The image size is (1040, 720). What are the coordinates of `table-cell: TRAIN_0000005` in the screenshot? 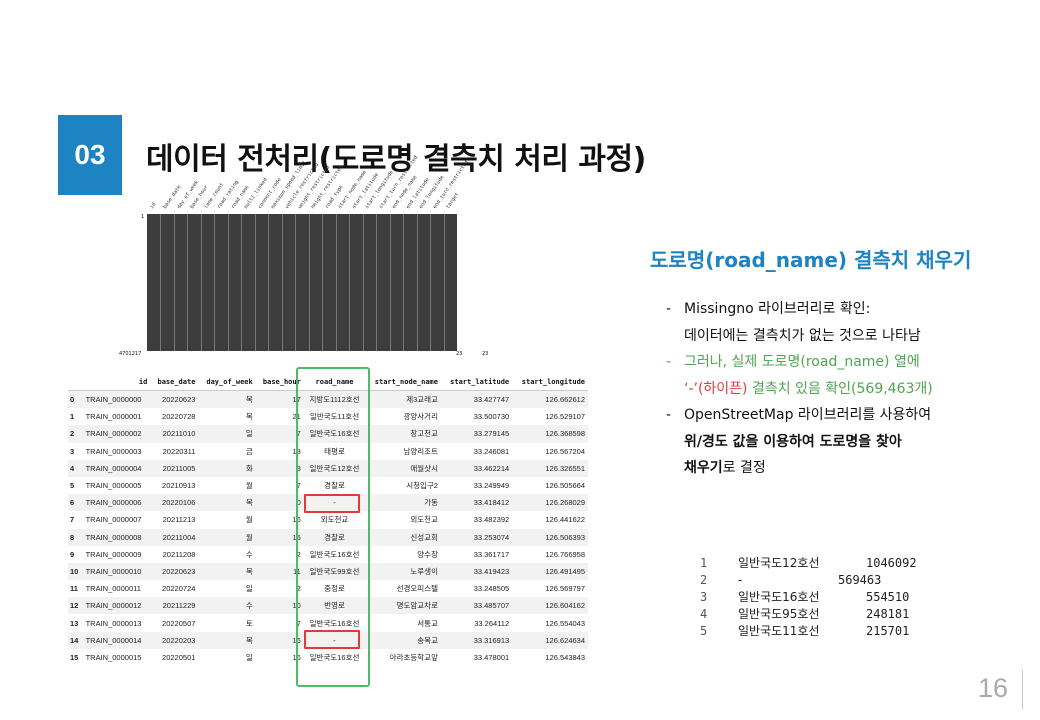 It's located at (113, 486).